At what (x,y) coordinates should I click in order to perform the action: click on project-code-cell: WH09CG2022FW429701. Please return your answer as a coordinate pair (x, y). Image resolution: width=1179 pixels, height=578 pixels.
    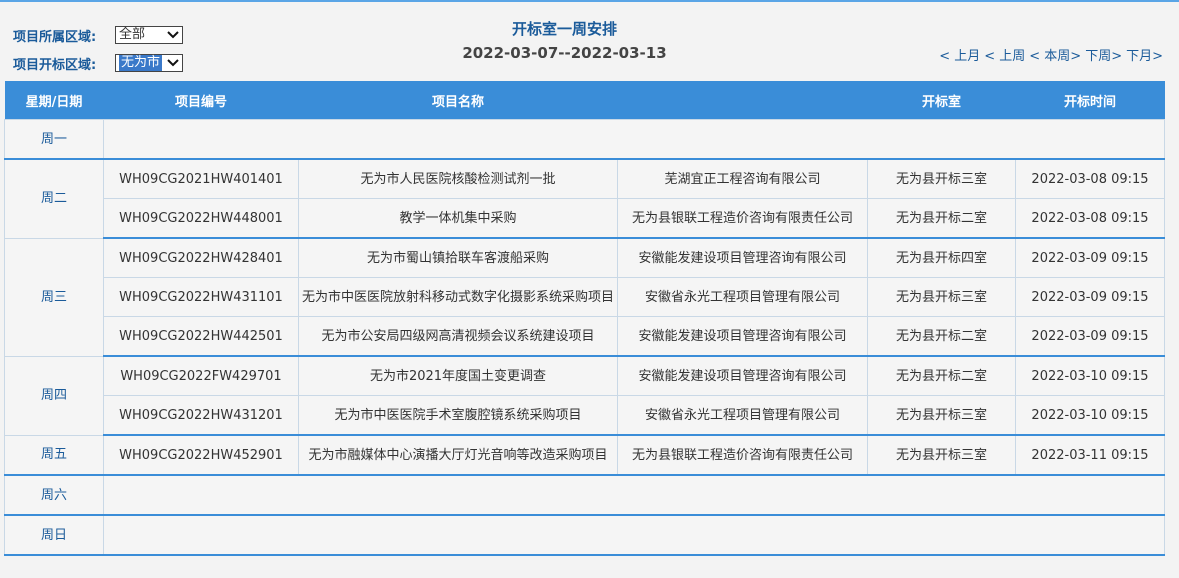
    Looking at the image, I should click on (201, 375).